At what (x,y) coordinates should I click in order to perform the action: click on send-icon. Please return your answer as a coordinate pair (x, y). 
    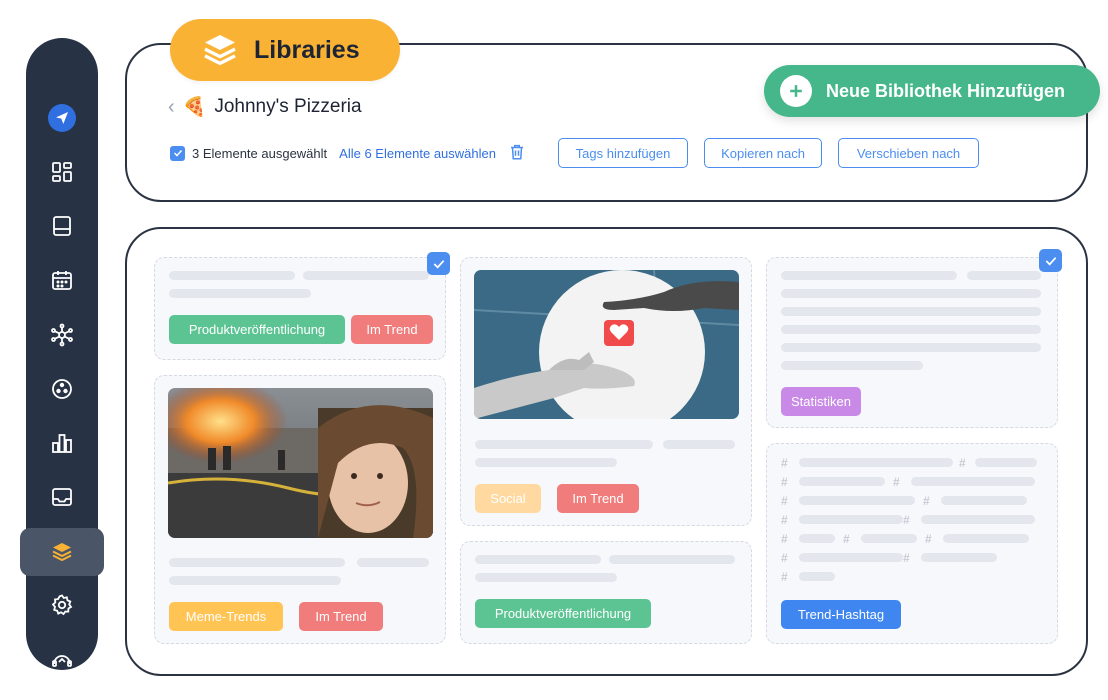
    Looking at the image, I should click on (62, 118).